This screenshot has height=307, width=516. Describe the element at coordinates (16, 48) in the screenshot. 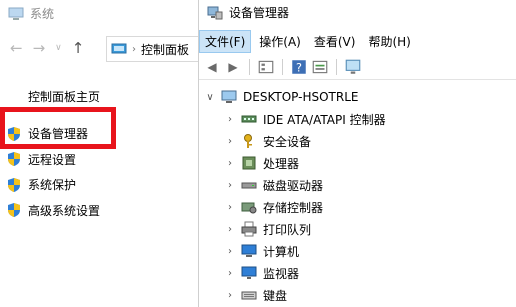

I see `back-icon: ←` at that location.